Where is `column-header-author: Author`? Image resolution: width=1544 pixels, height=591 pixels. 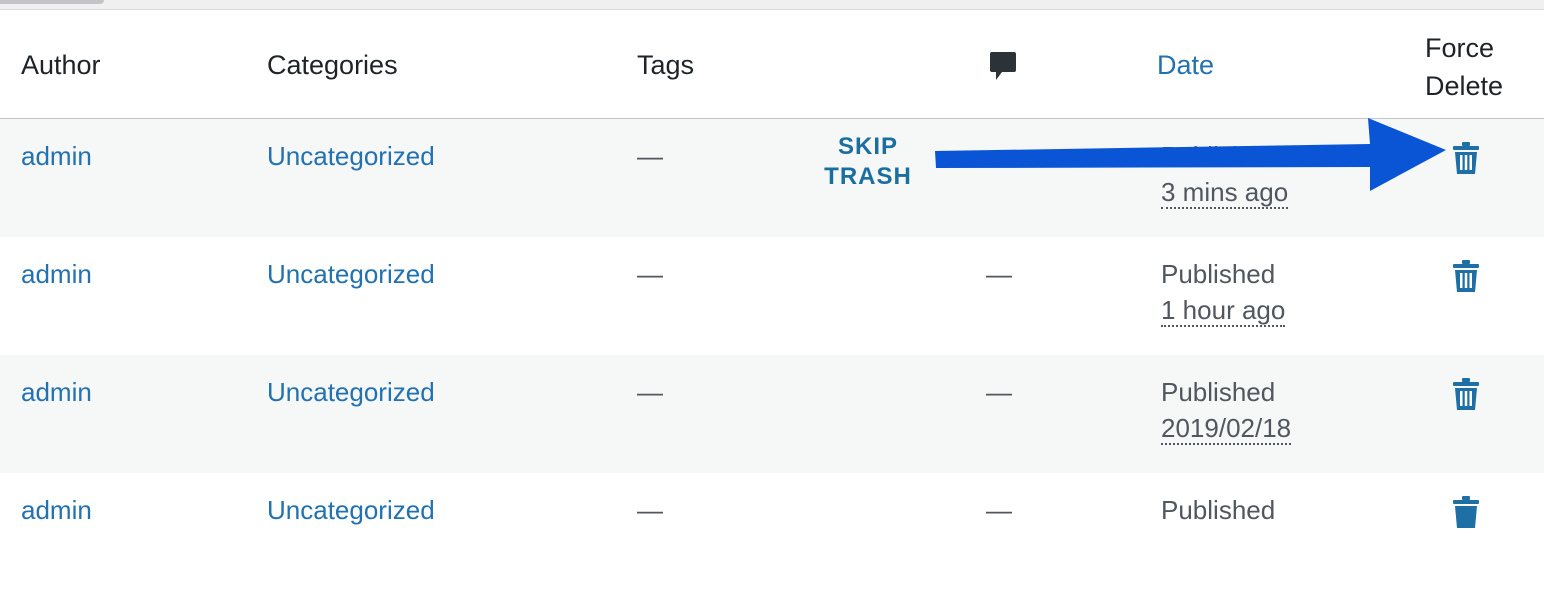
column-header-author: Author is located at coordinates (61, 65).